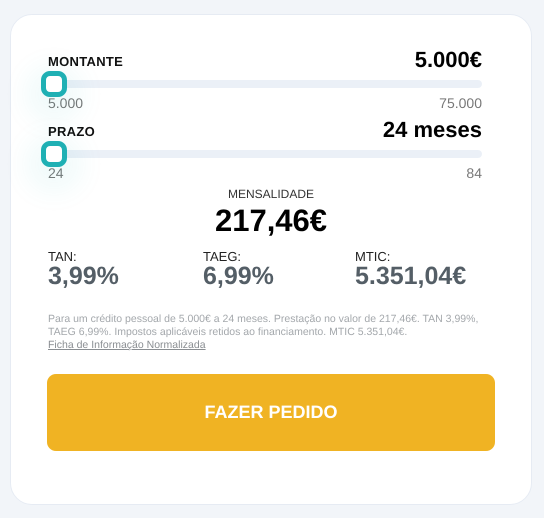  I want to click on rate-value: 6,99%, so click(239, 276).